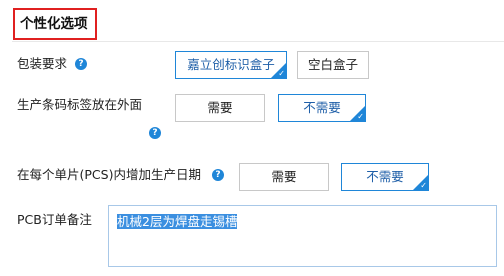 This screenshot has width=504, height=276. I want to click on barcode-option-yes-label: 需要, so click(220, 107).